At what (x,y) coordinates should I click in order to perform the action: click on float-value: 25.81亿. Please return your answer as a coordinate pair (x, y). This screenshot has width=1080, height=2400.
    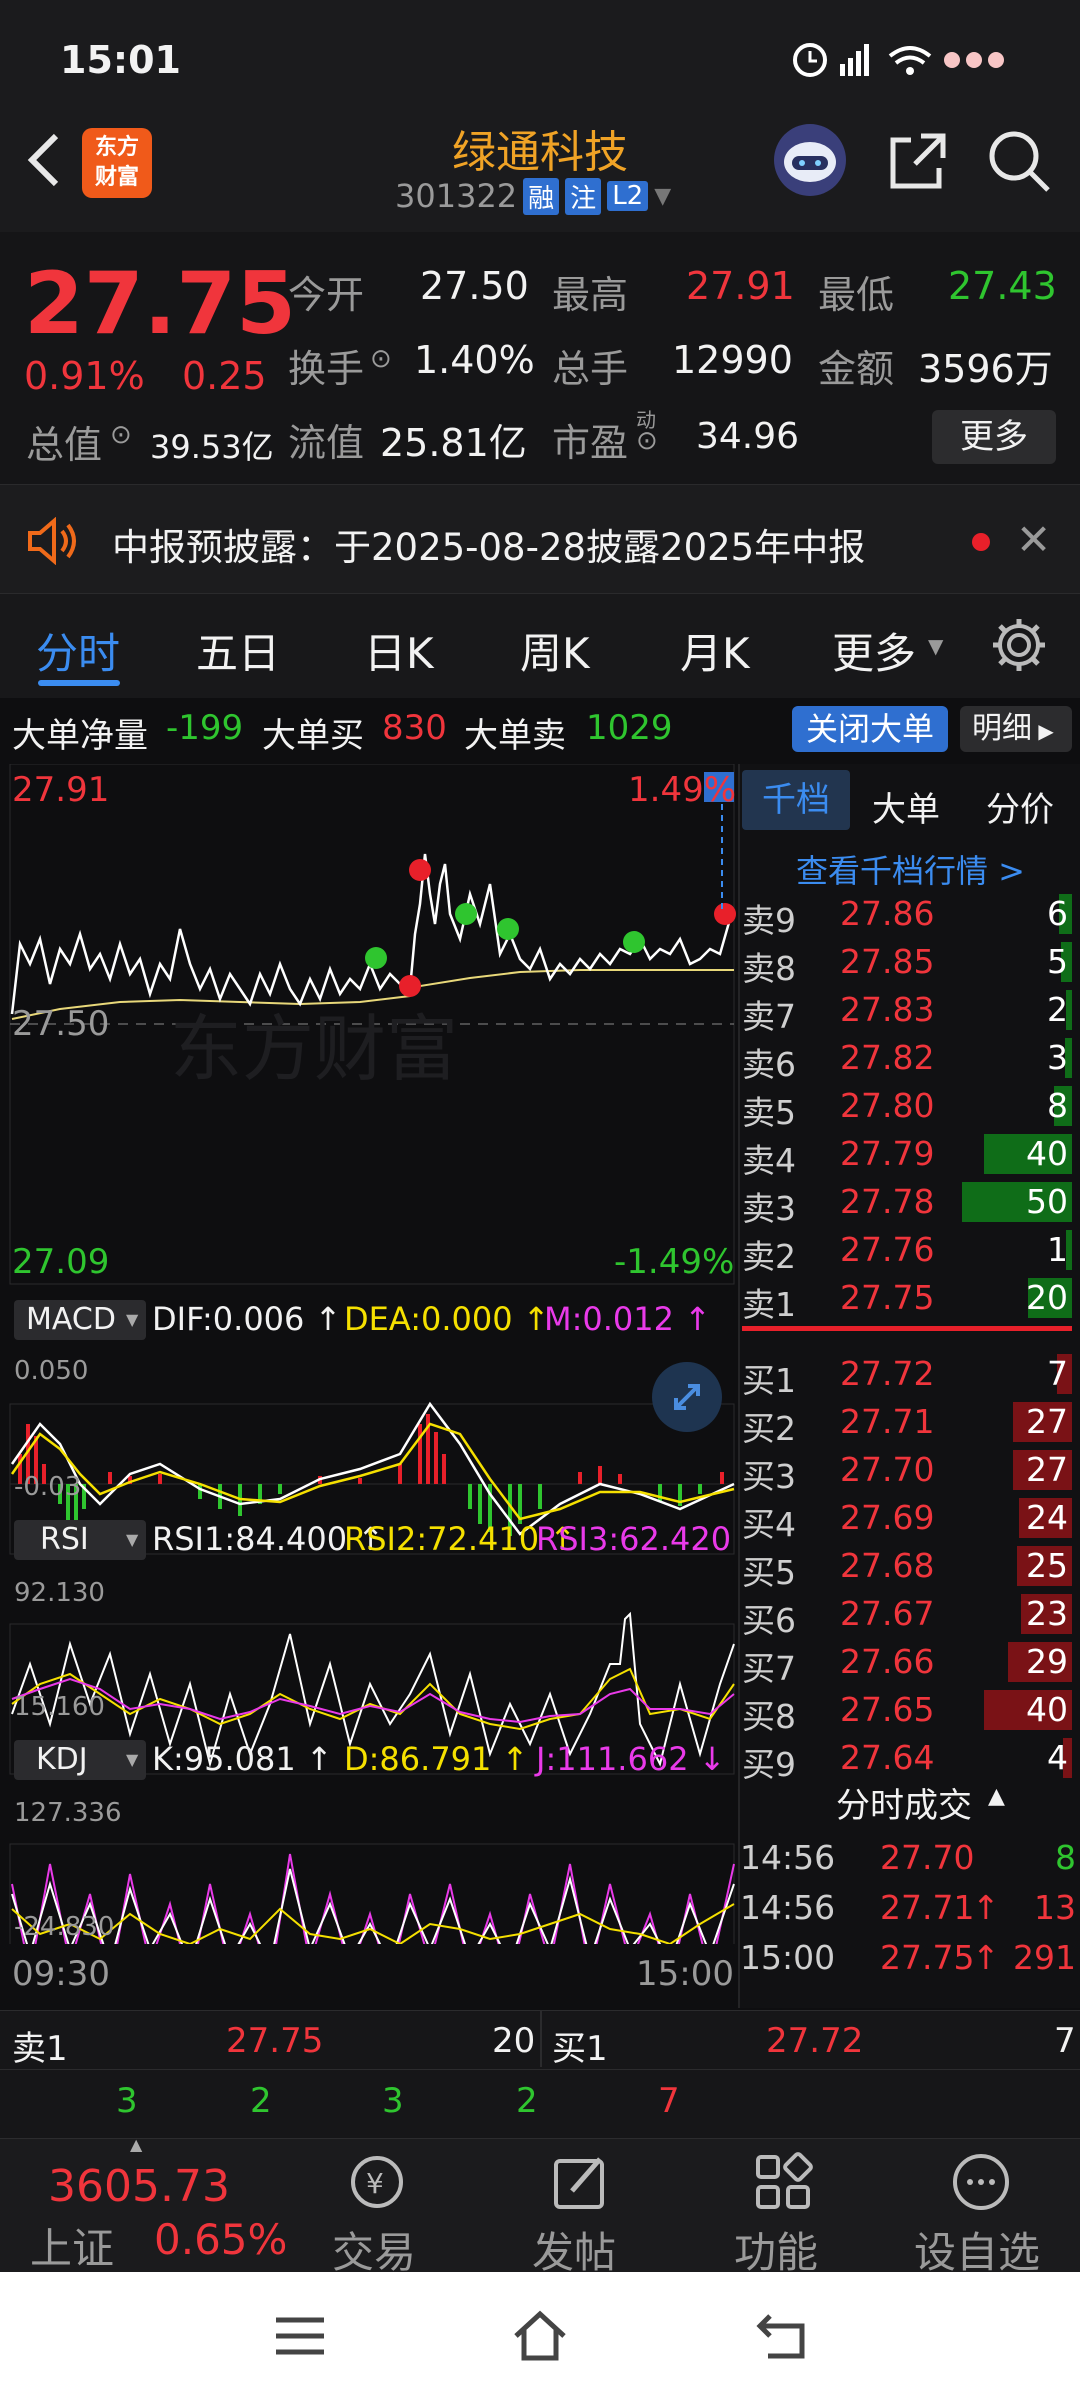
    Looking at the image, I should click on (453, 443).